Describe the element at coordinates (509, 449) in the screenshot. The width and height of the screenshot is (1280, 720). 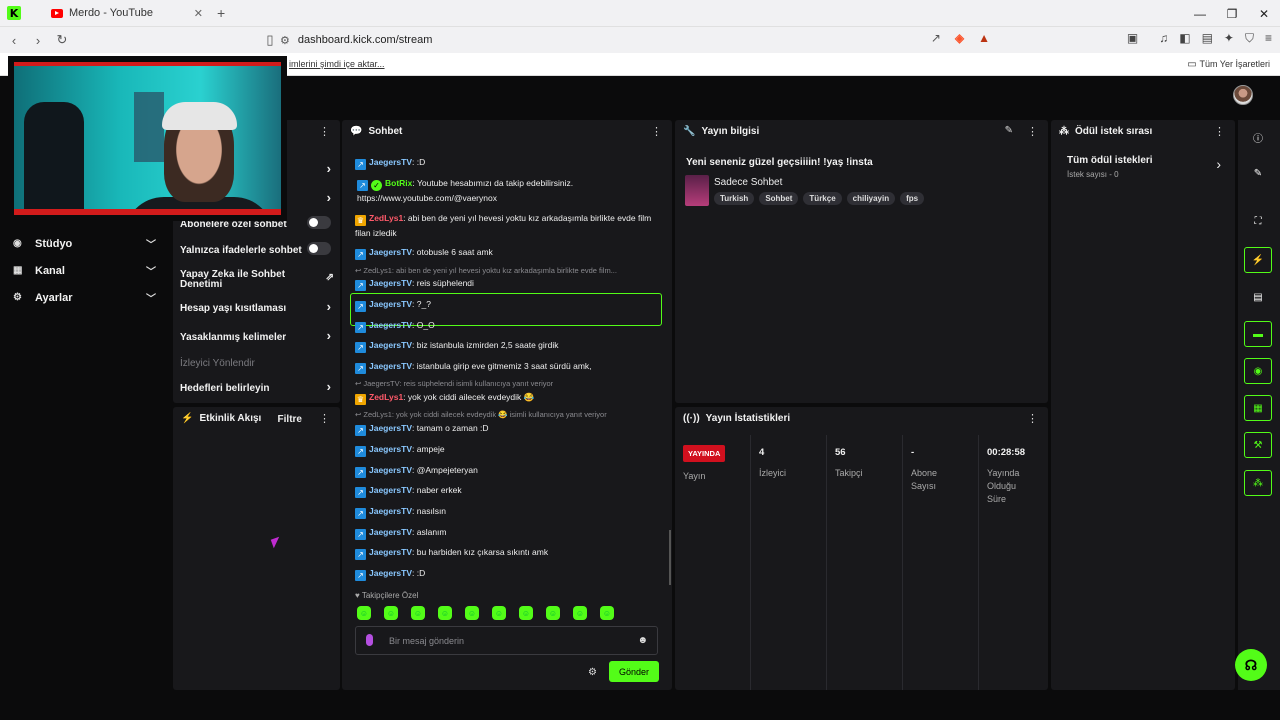
I see `chat-message: ↗ JaegersTV: ampeje` at that location.